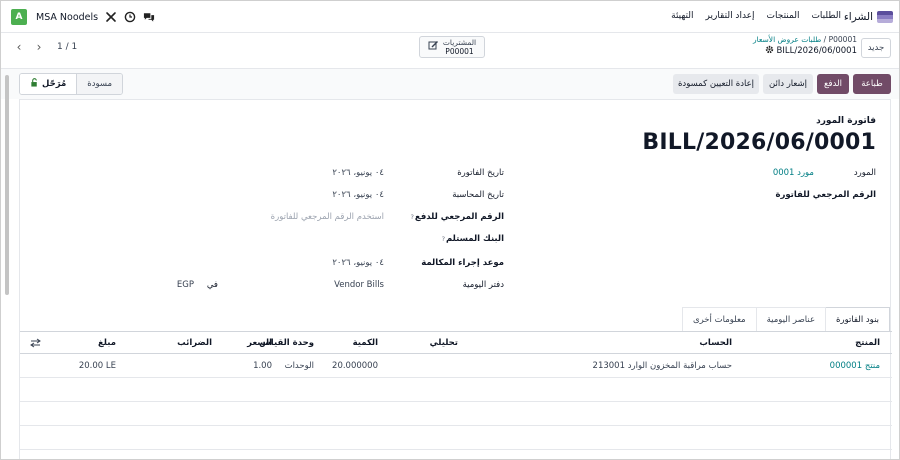 The height and width of the screenshot is (460, 900). Describe the element at coordinates (459, 51) in the screenshot. I see `purchase-smart-button-ref: P00001` at that location.